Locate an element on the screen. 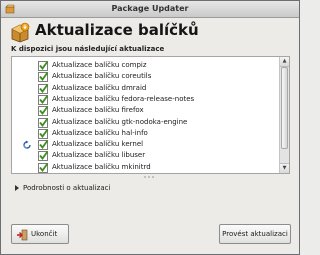 The image size is (320, 255). update-list-item: Aktualizace balíčku mkinitrd is located at coordinates (146, 168).